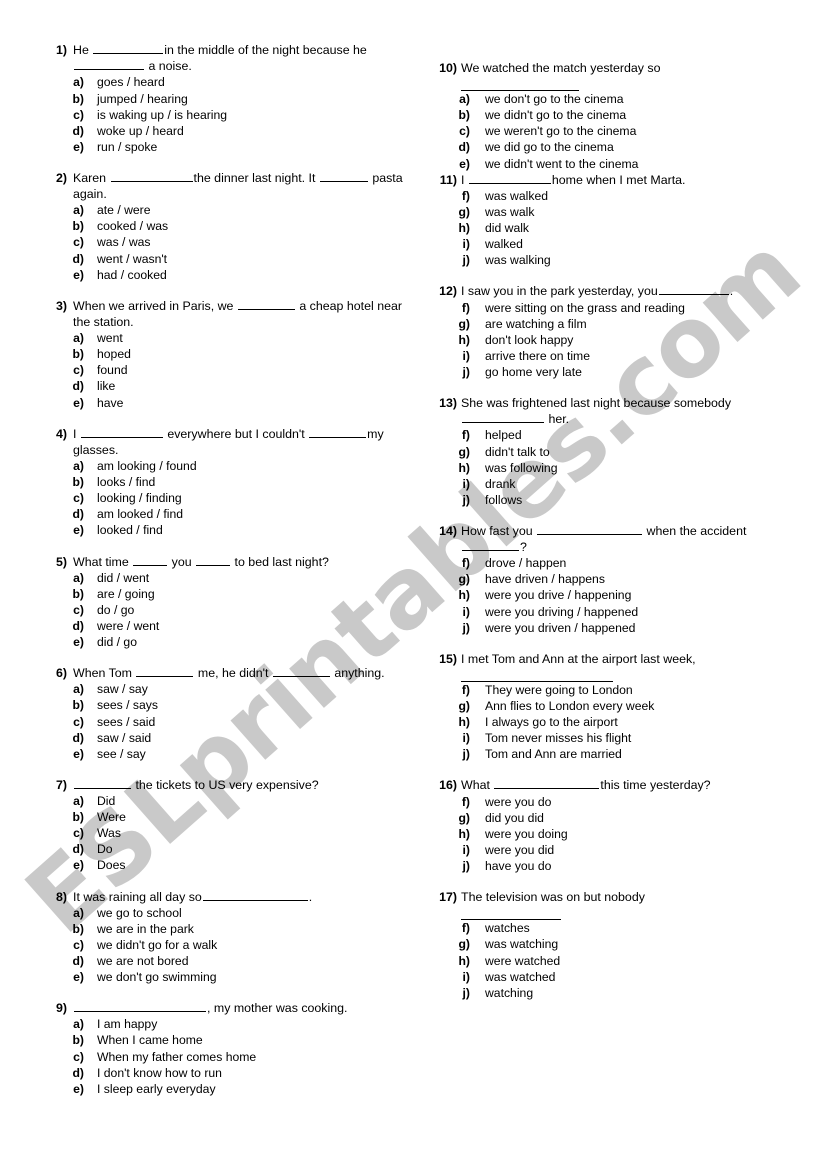  Describe the element at coordinates (620, 866) in the screenshot. I see `option-item: j) have you do` at that location.